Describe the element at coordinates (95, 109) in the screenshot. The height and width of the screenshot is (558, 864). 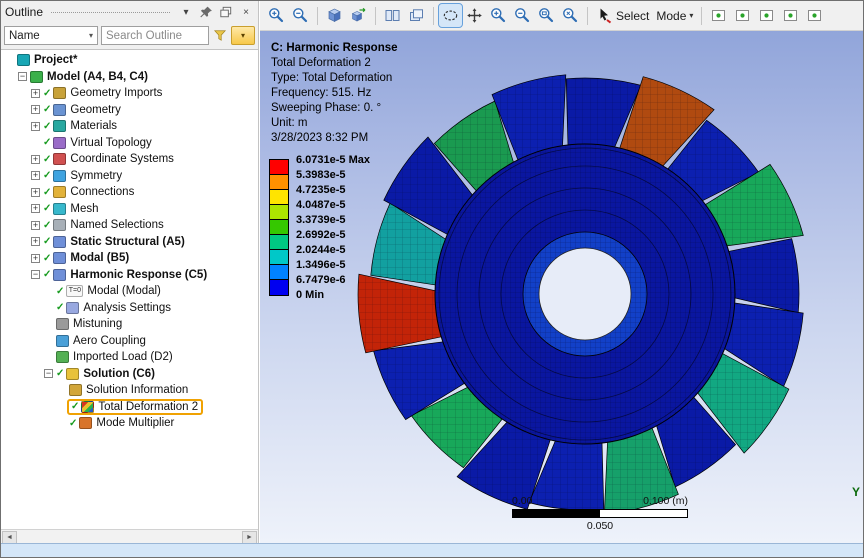
I see `tree-item-label: Geometry` at that location.